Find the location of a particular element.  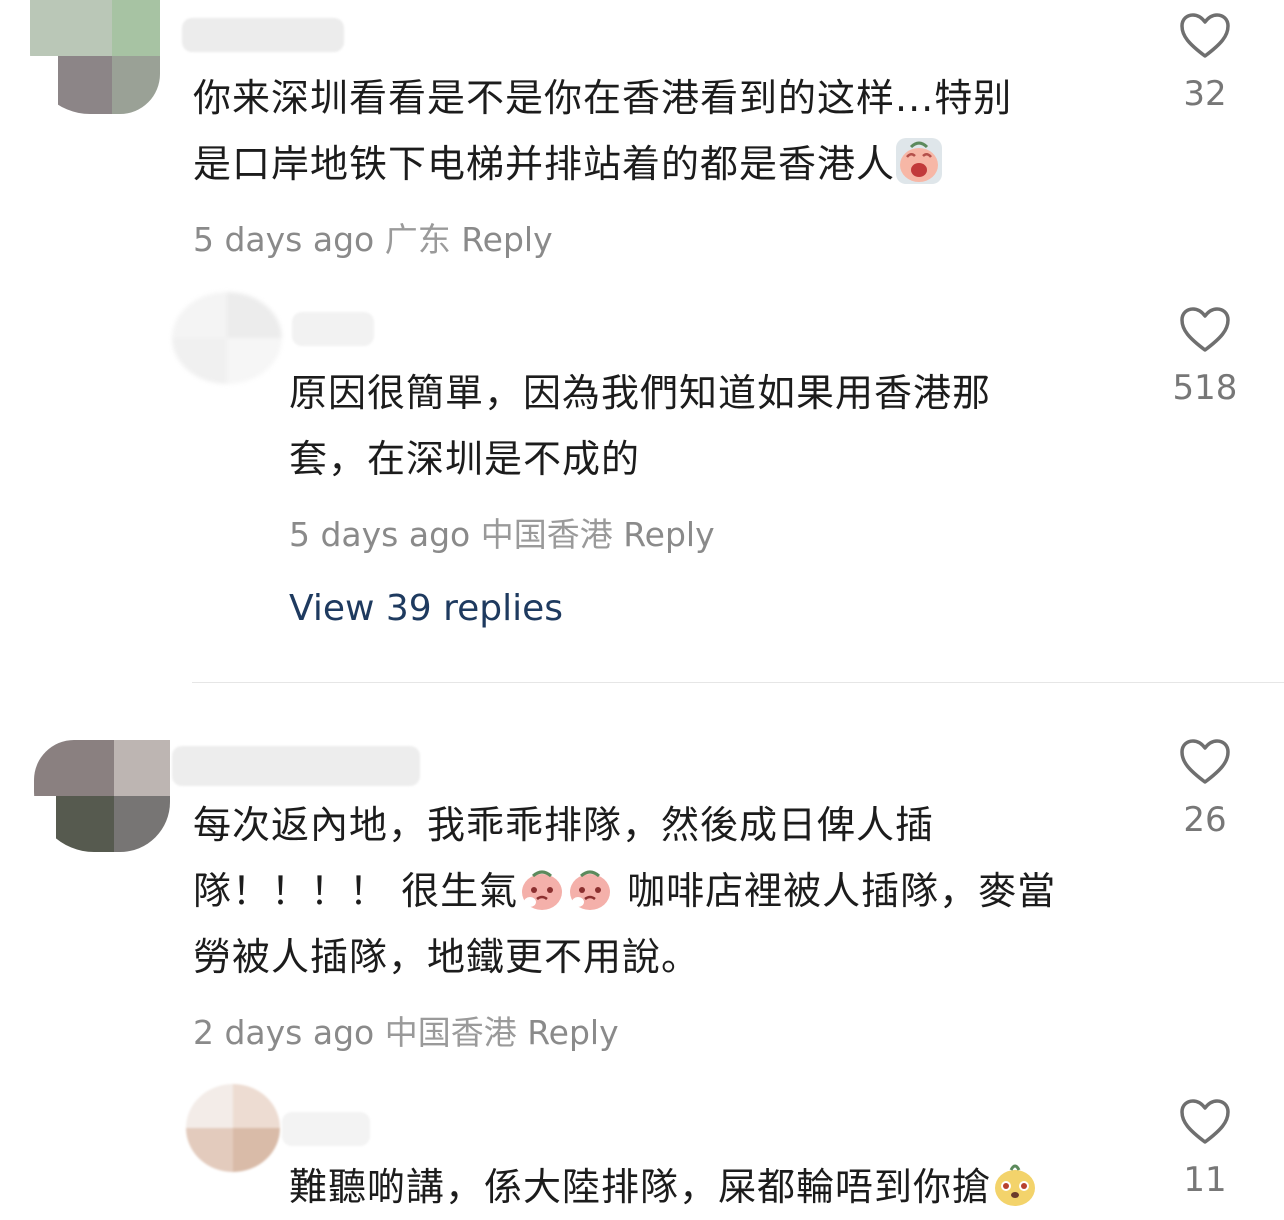

like-count: 11 is located at coordinates (1205, 1180).